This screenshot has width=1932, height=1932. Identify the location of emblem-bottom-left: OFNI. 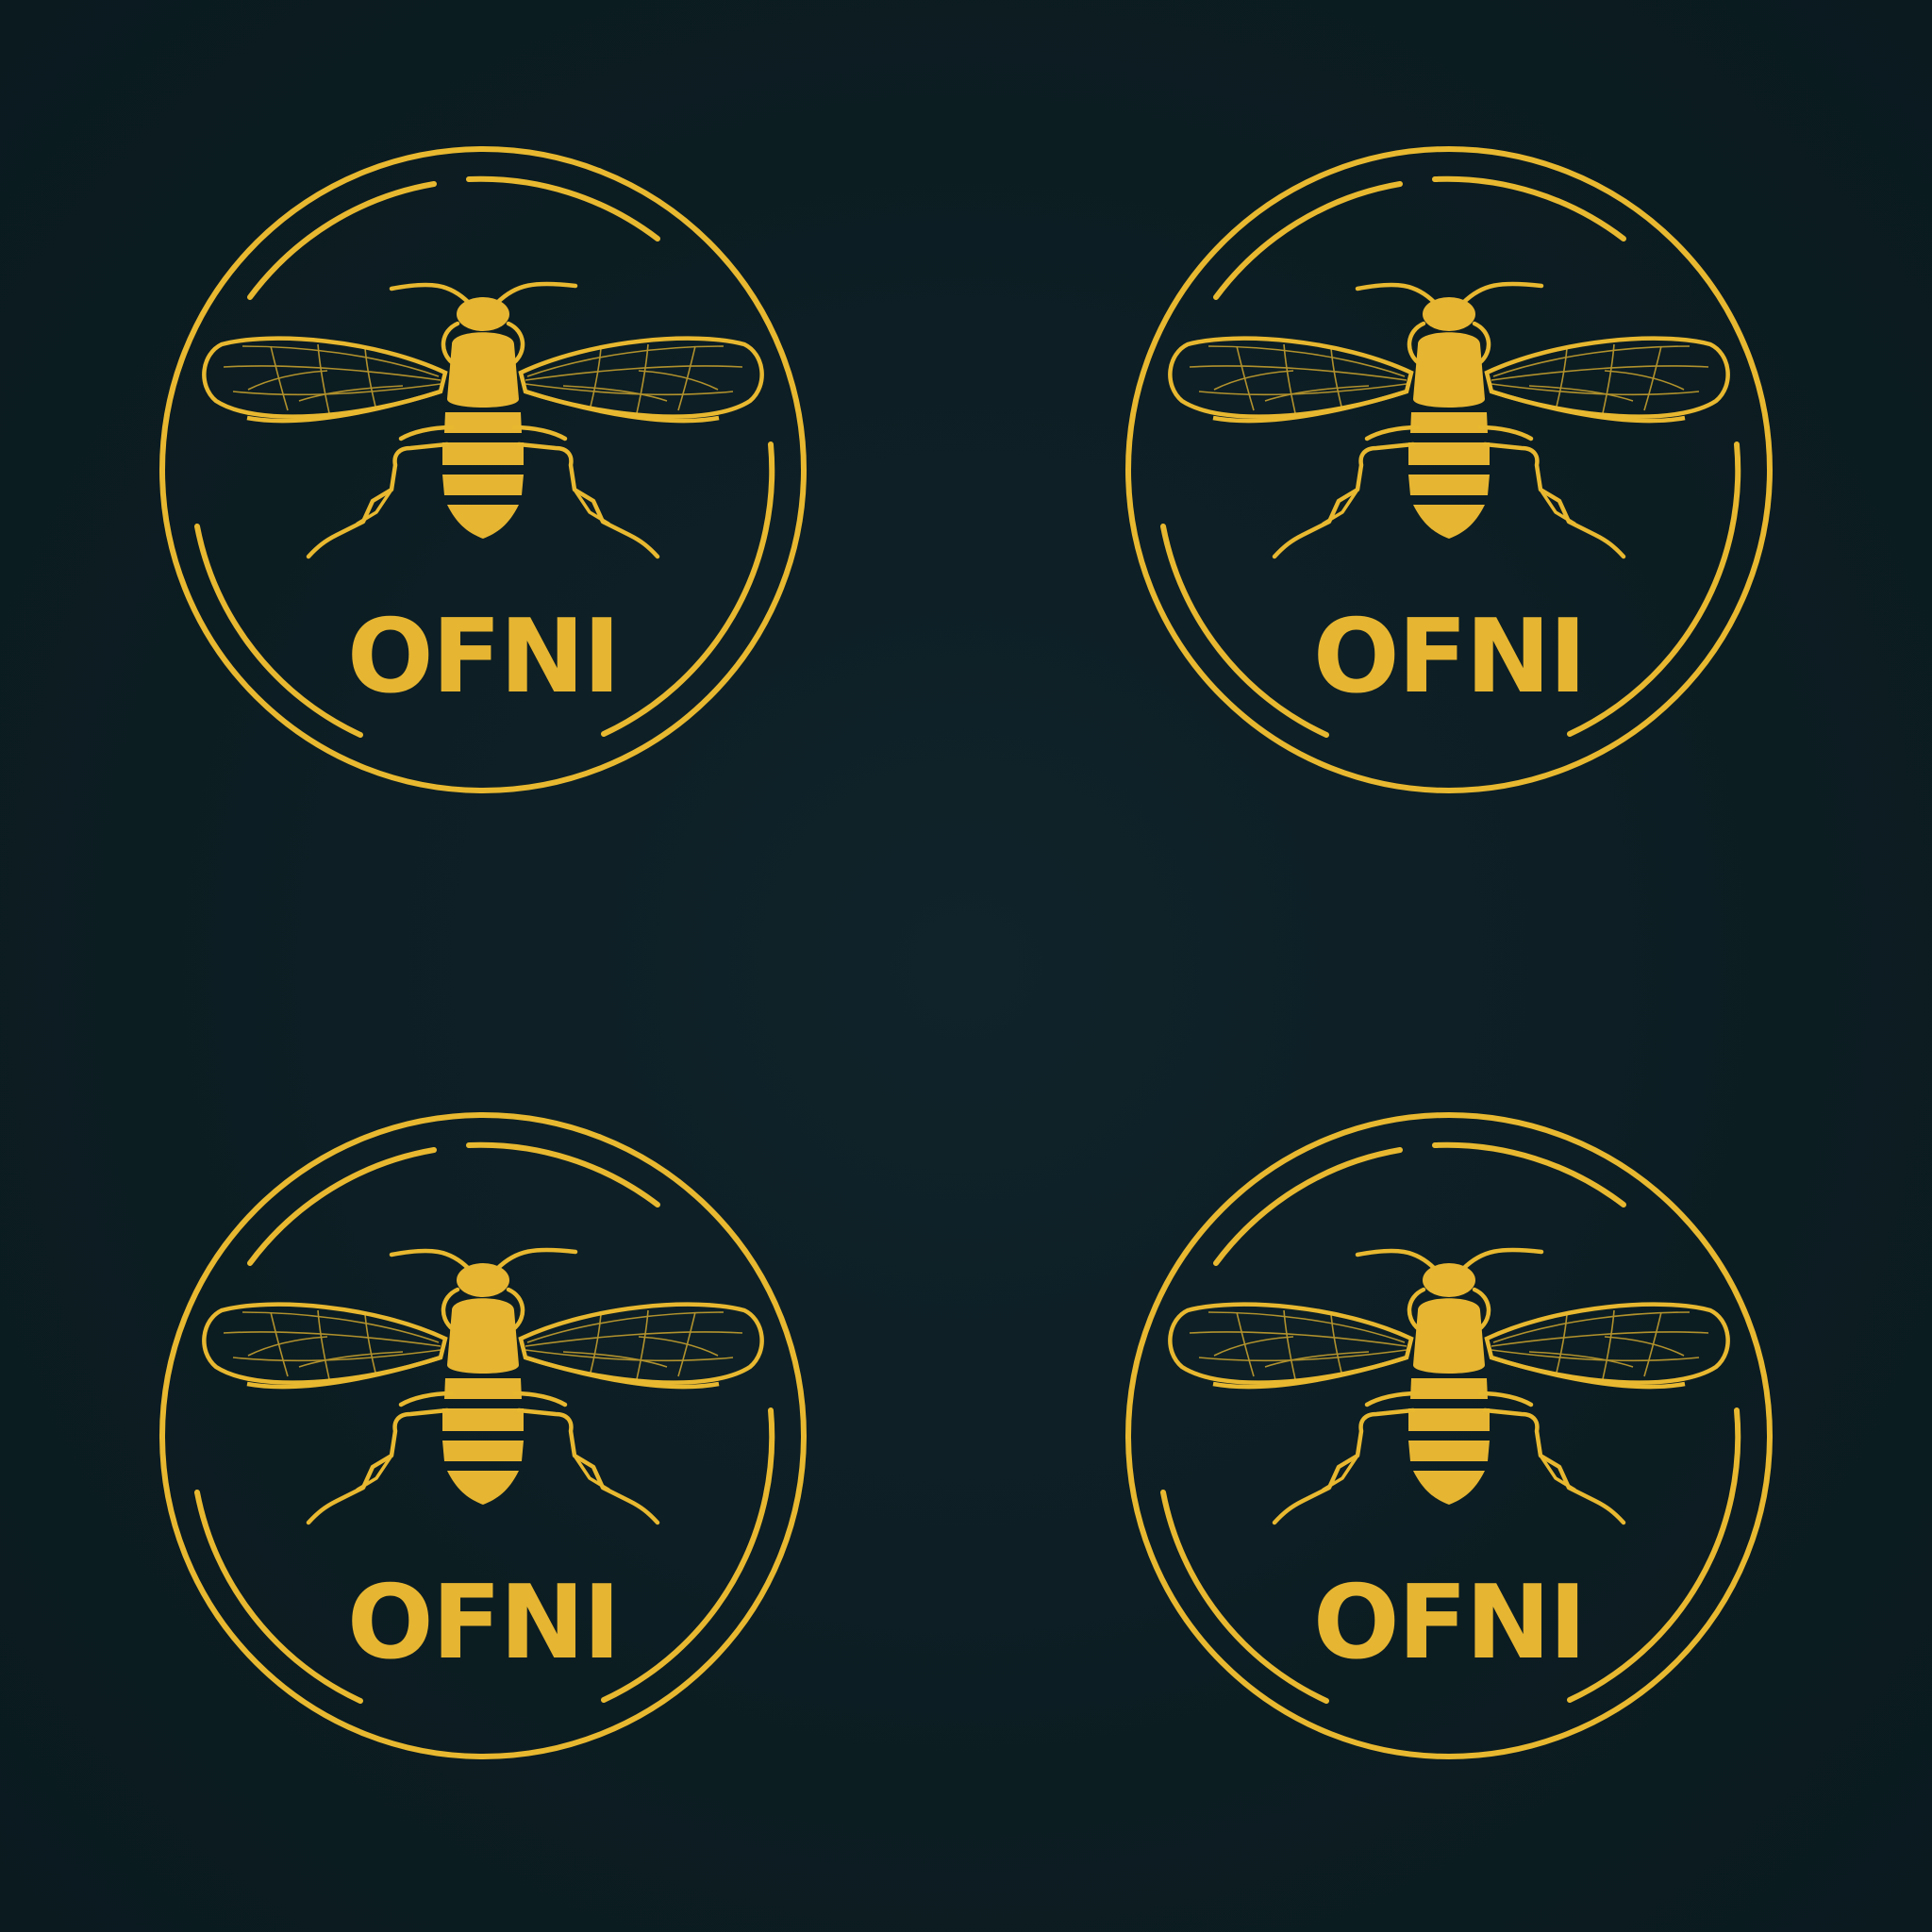
(483, 1435).